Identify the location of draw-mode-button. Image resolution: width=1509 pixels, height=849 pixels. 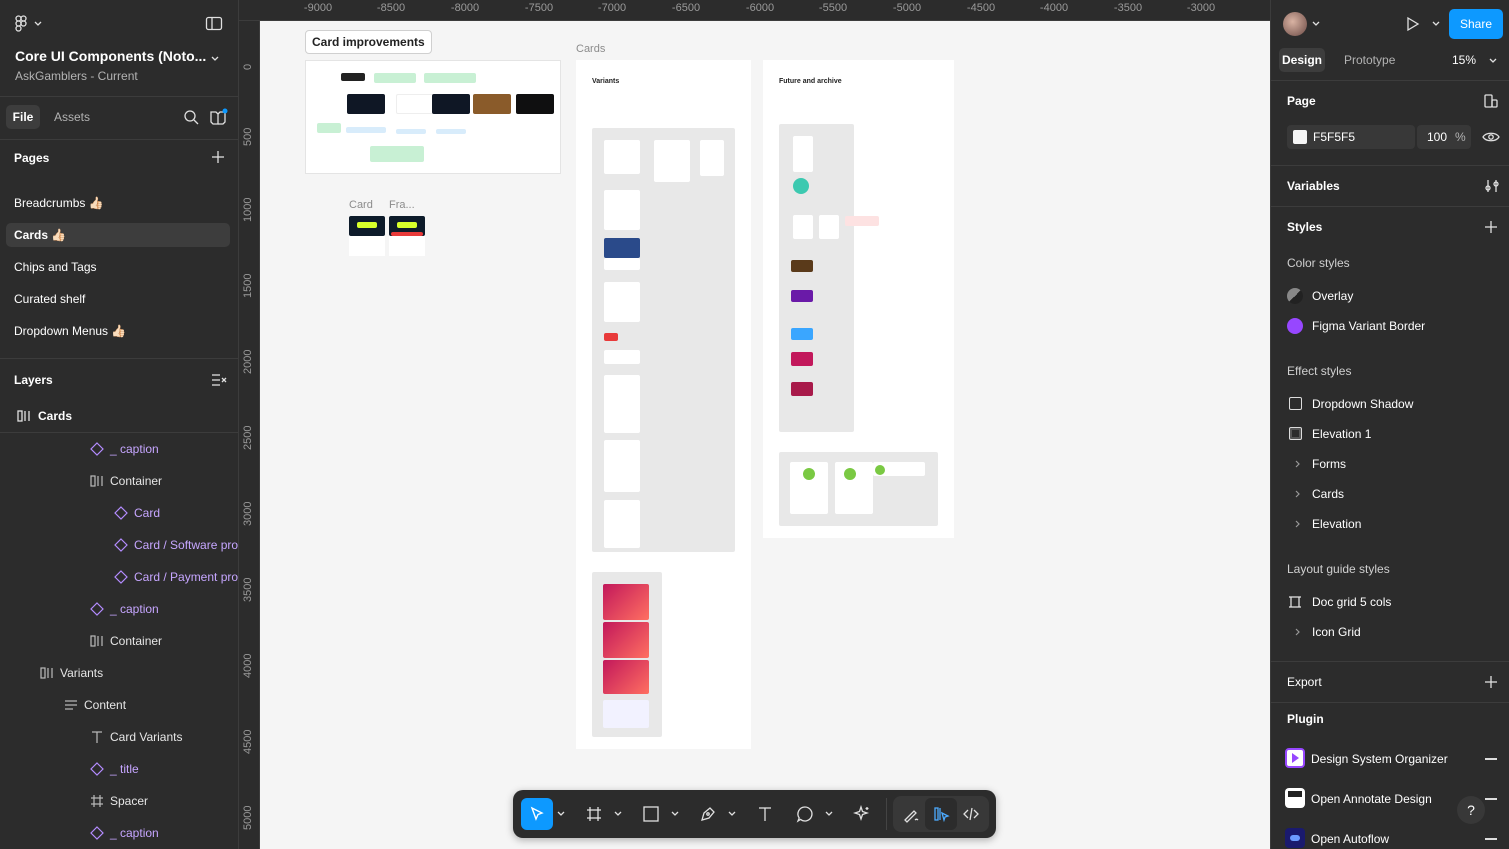
(911, 814).